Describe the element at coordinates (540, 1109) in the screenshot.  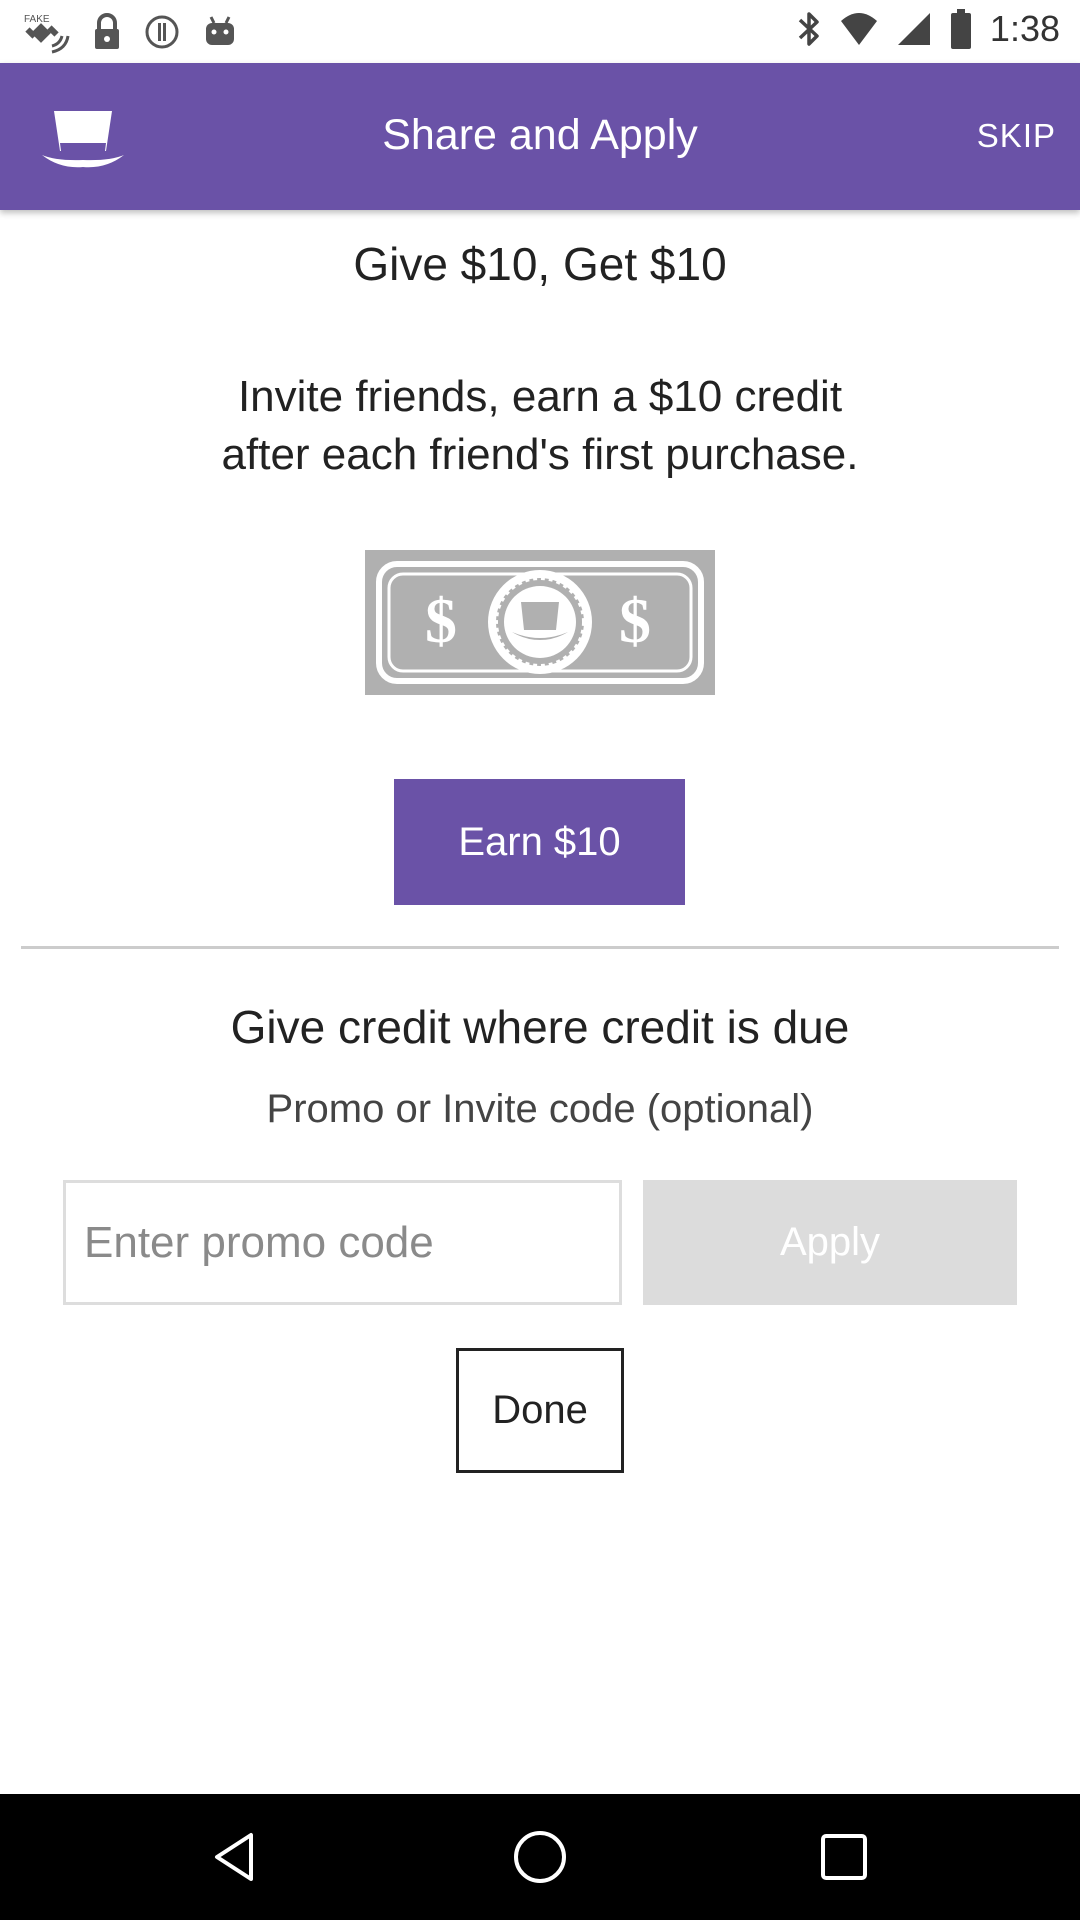
I see `promo-field-label: Promo or Invite code (optional)` at that location.